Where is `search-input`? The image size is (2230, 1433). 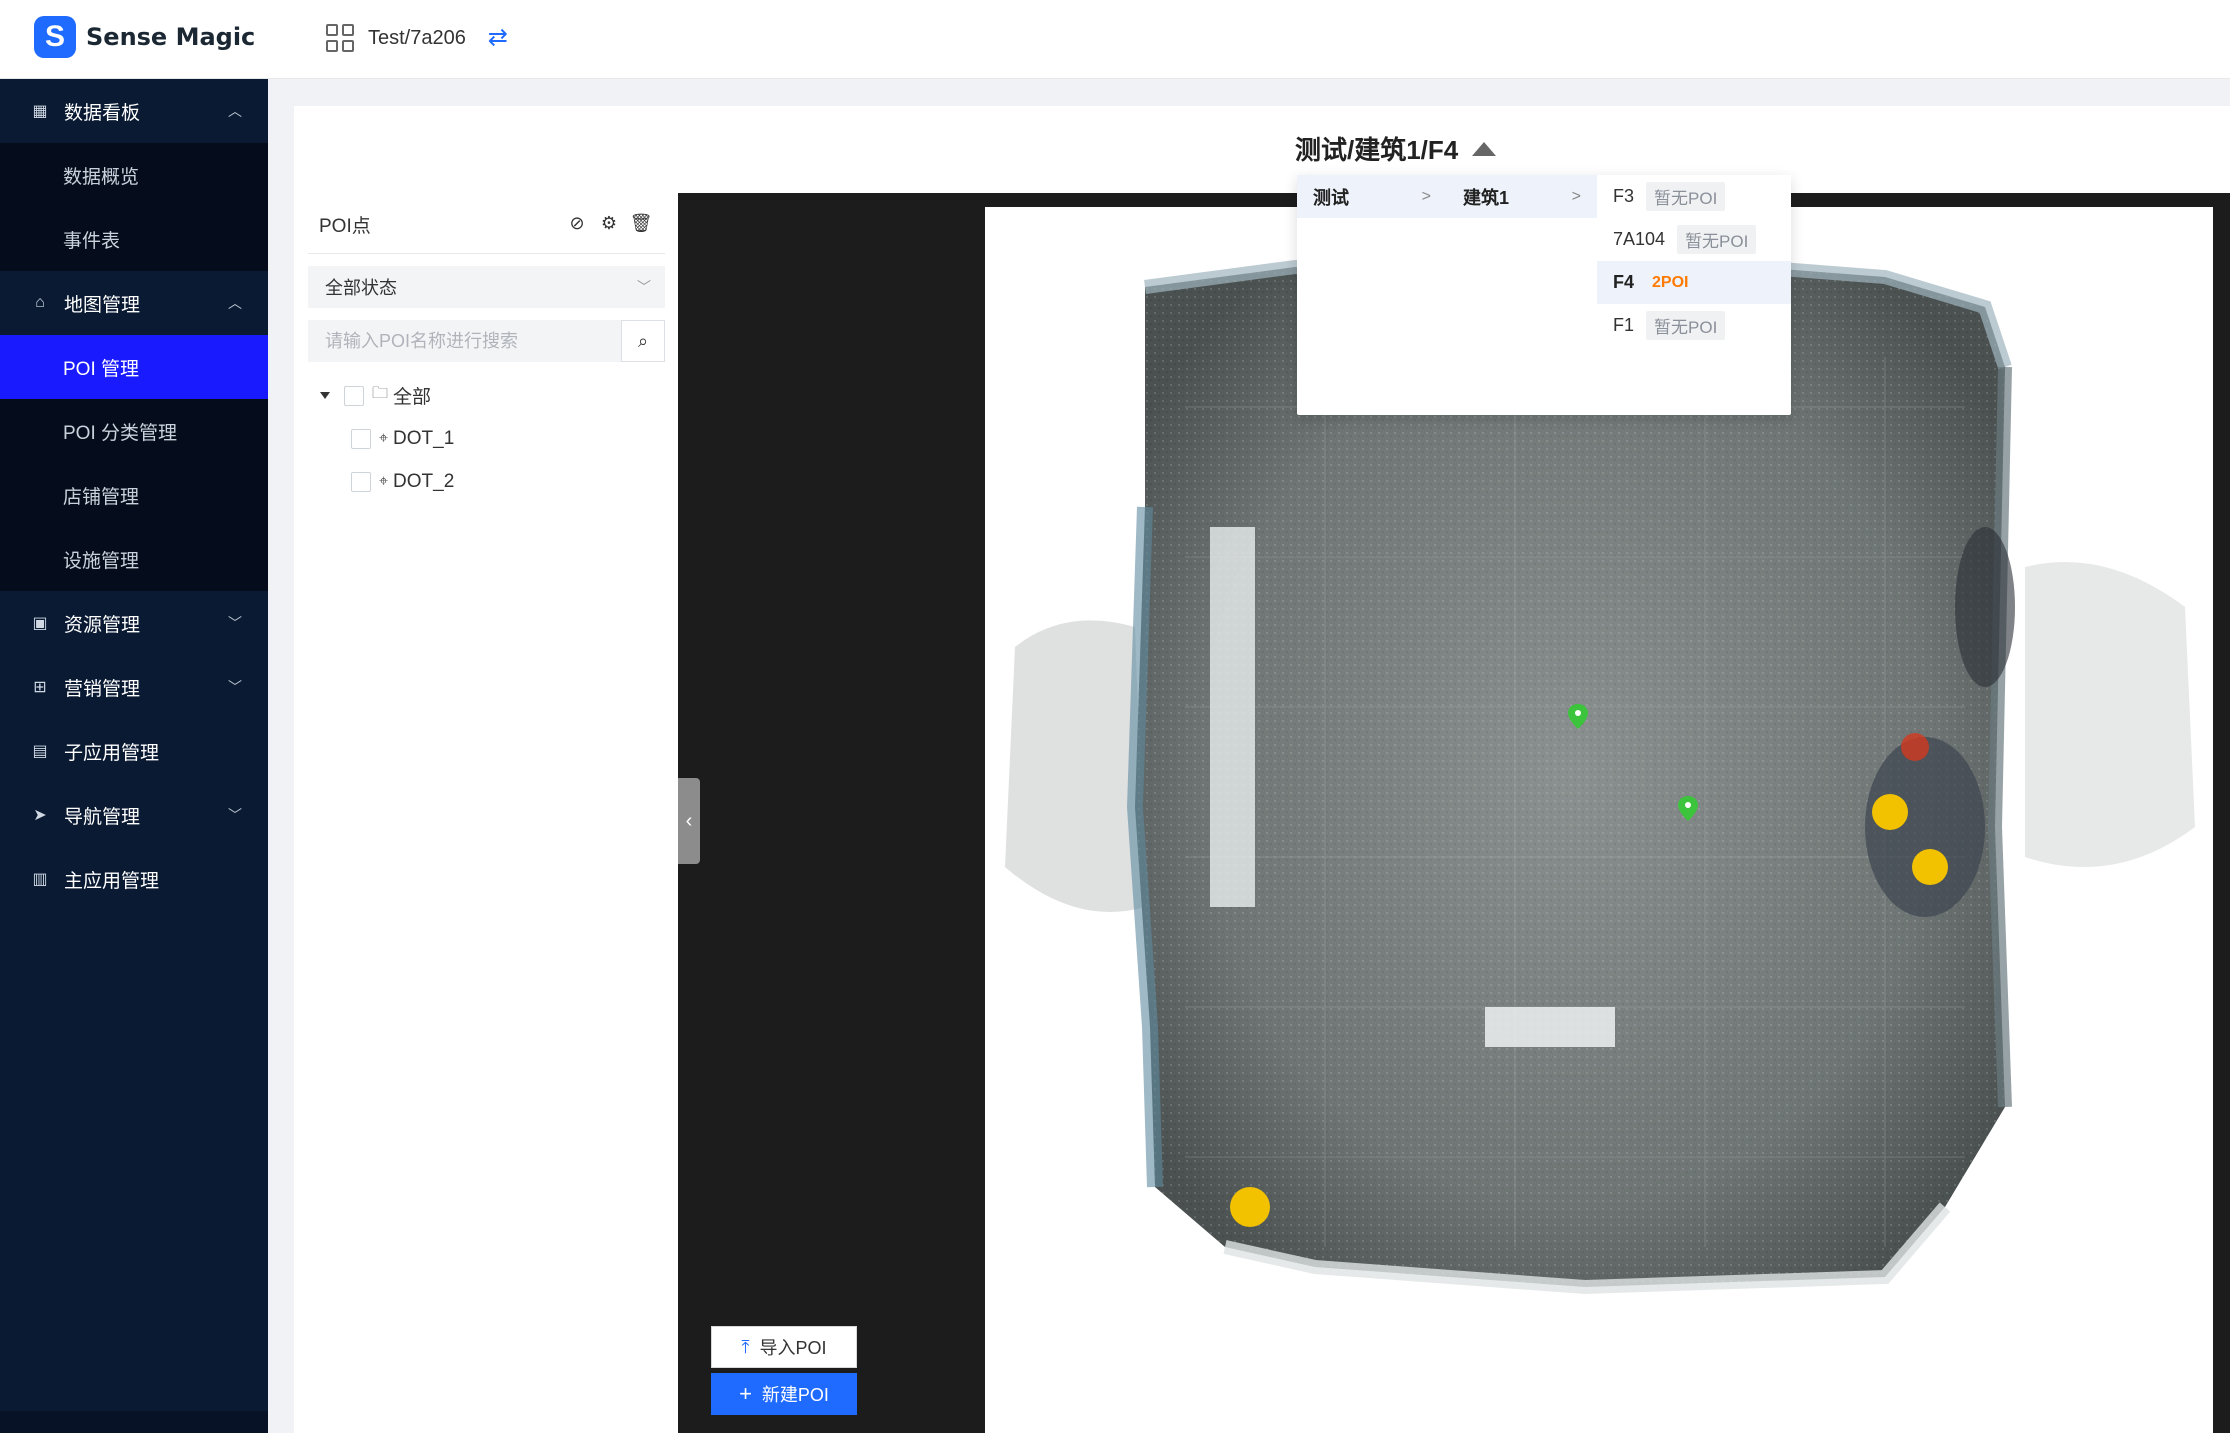
search-input is located at coordinates (464, 341).